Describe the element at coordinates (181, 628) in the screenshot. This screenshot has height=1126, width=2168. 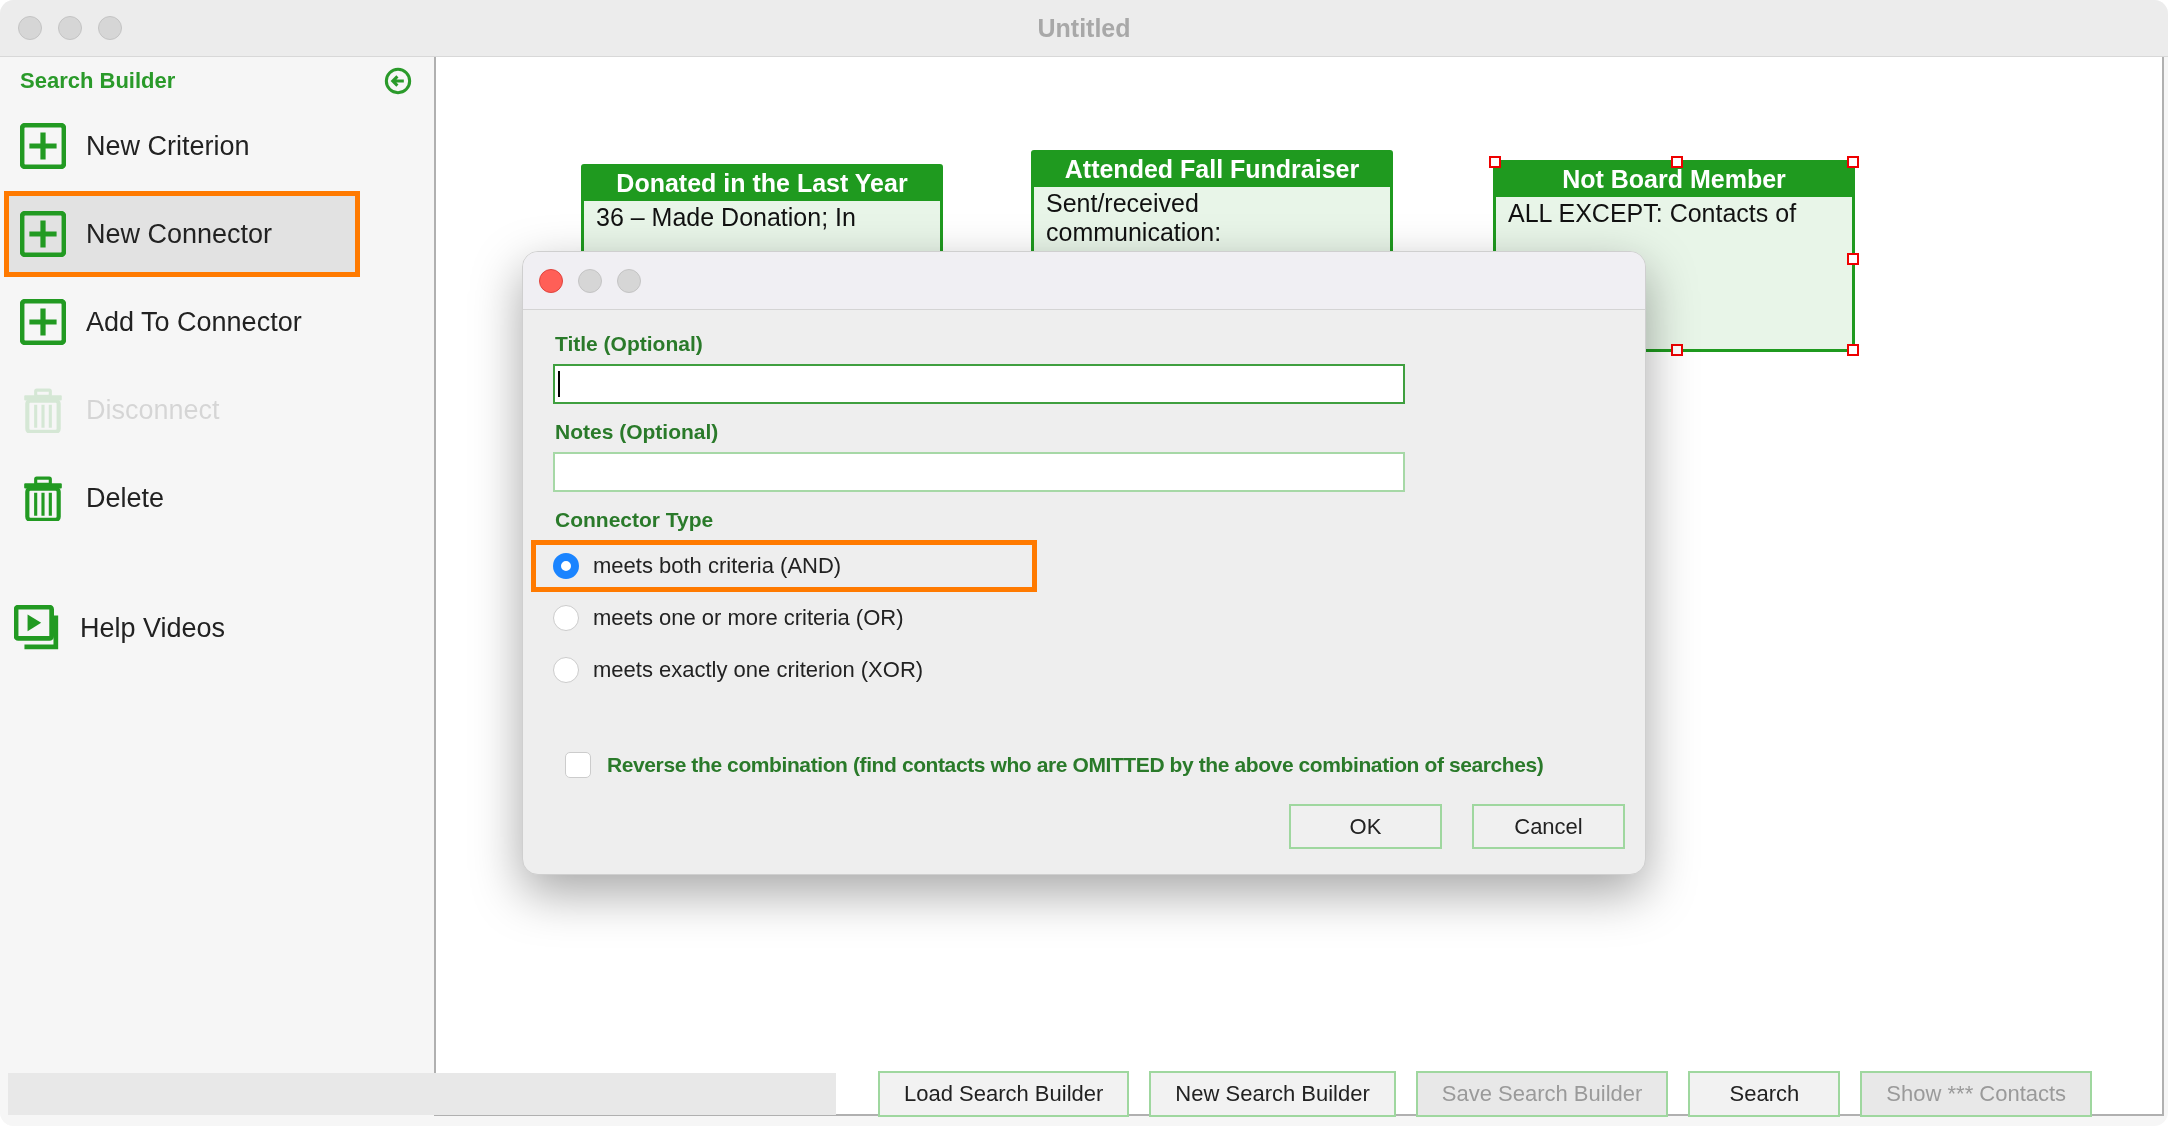
I see `sidebar-item: Help Videos` at that location.